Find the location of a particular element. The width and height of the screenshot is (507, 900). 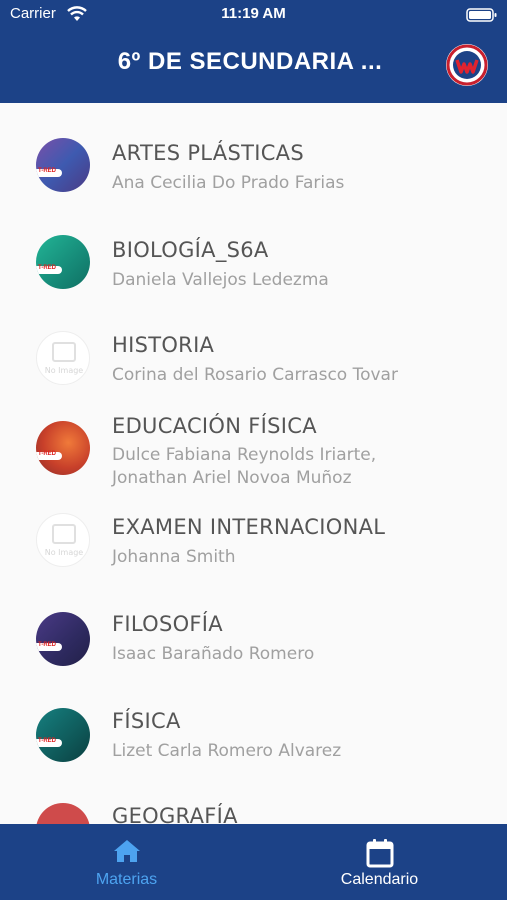

course-title: FÍSICA is located at coordinates (146, 721).